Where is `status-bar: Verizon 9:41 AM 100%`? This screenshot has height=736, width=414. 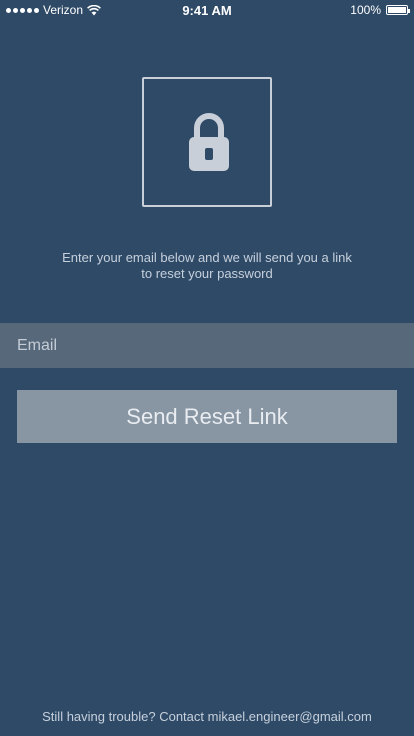 status-bar: Verizon 9:41 AM 100% is located at coordinates (207, 10).